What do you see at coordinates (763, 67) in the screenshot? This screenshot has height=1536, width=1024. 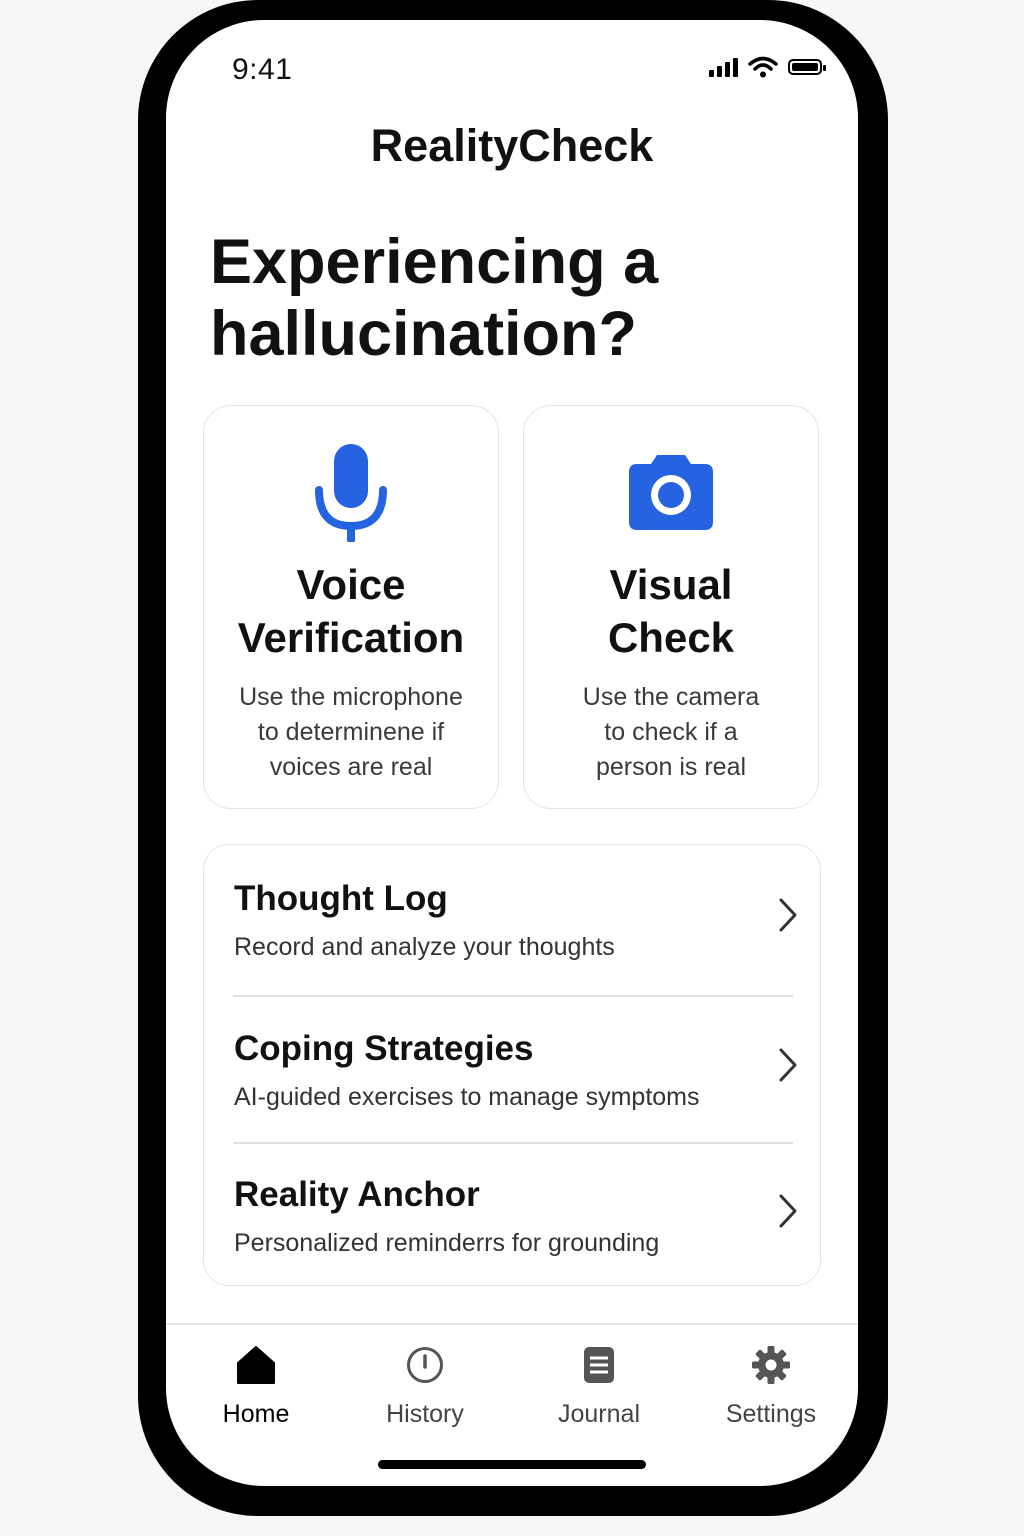 I see `wifi-icon` at bounding box center [763, 67].